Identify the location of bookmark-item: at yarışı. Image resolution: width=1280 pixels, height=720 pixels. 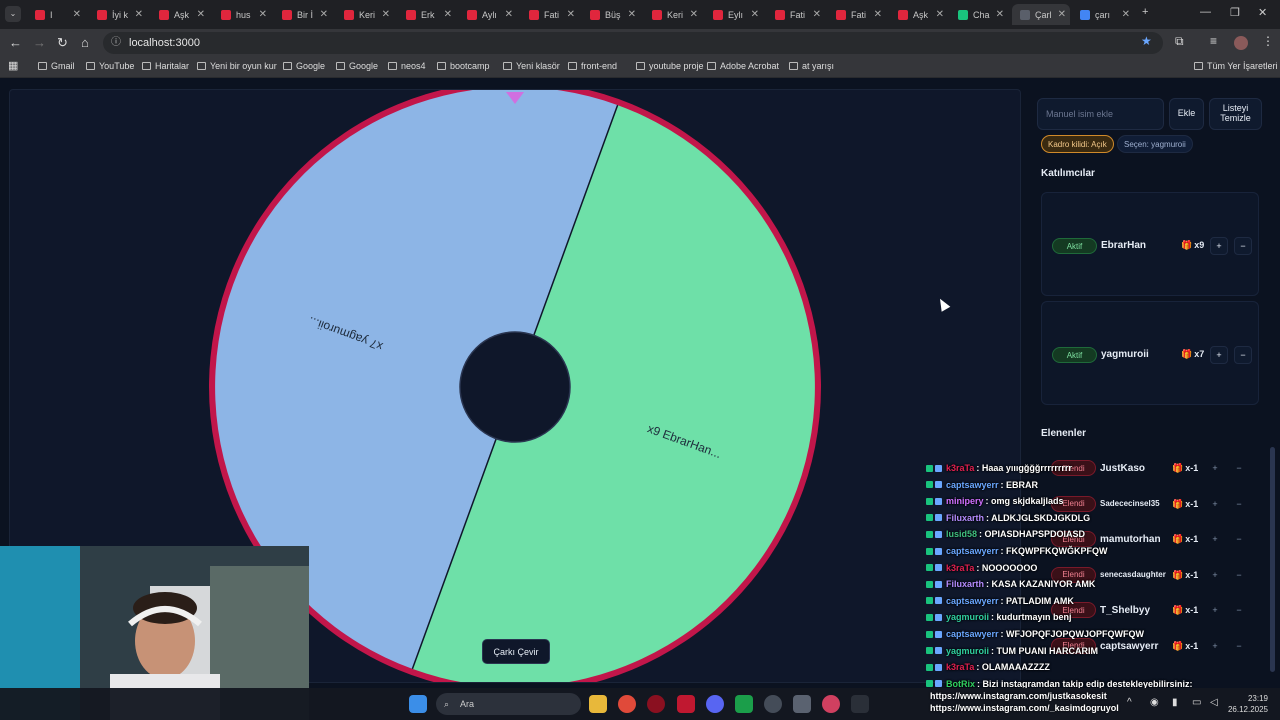
(811, 66).